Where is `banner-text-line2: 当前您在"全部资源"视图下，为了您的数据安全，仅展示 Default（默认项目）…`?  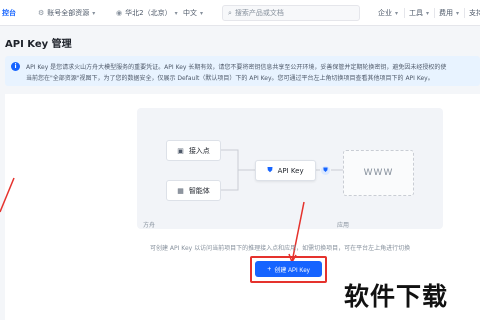 banner-text-line2: 当前您在"全部资源"视图下，为了您的数据安全，仅展示 Default（默认项目）… is located at coordinates (230, 78).